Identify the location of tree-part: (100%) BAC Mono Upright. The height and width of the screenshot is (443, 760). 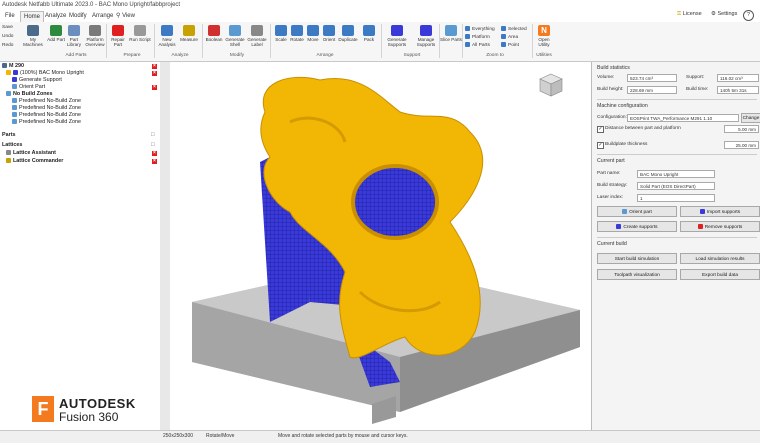
(45, 73).